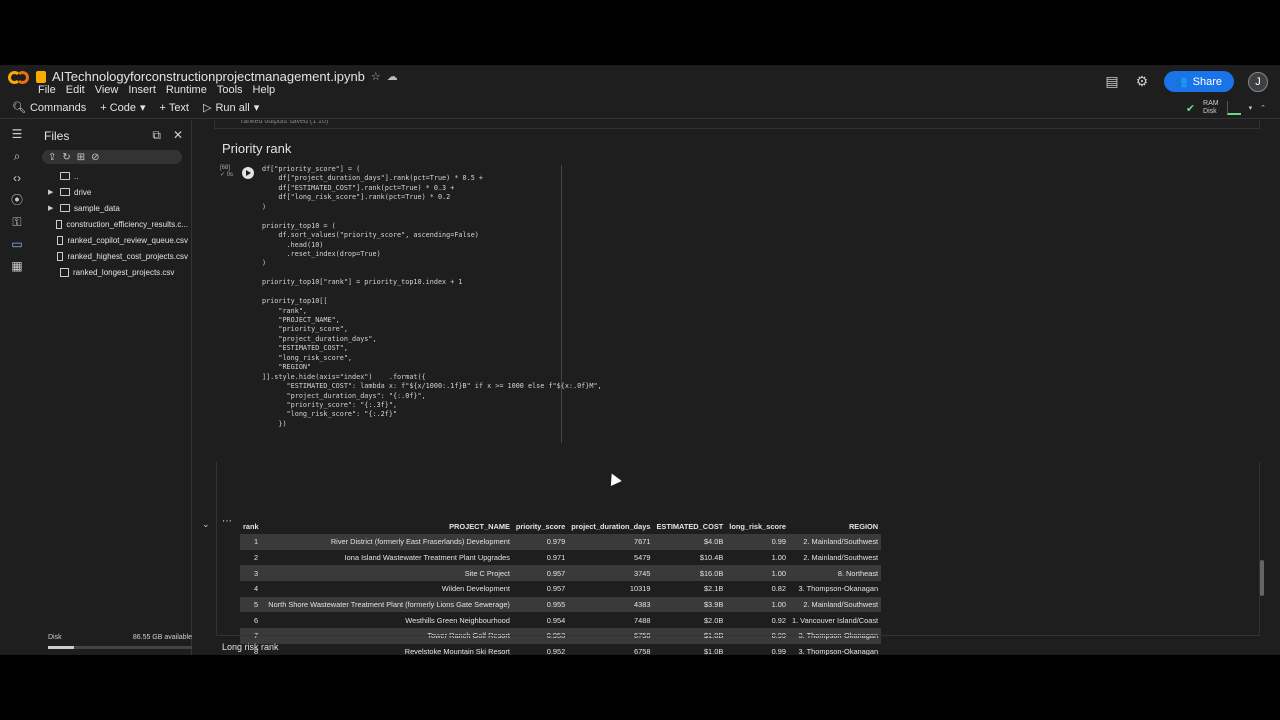  Describe the element at coordinates (127, 240) in the screenshot. I see `file-name: ranked_copilot_review_queue.csv` at that location.